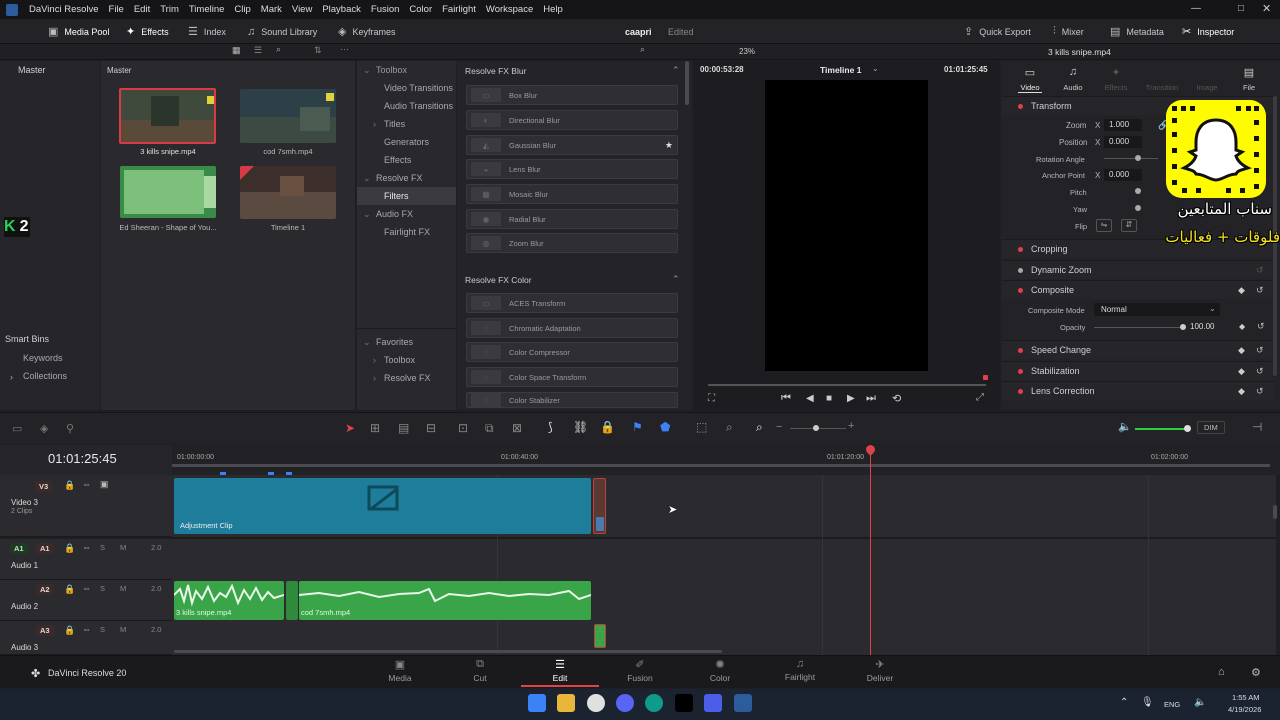 This screenshot has height=720, width=1280. I want to click on microphone-tray-icon: 🎙, so click(1147, 702).